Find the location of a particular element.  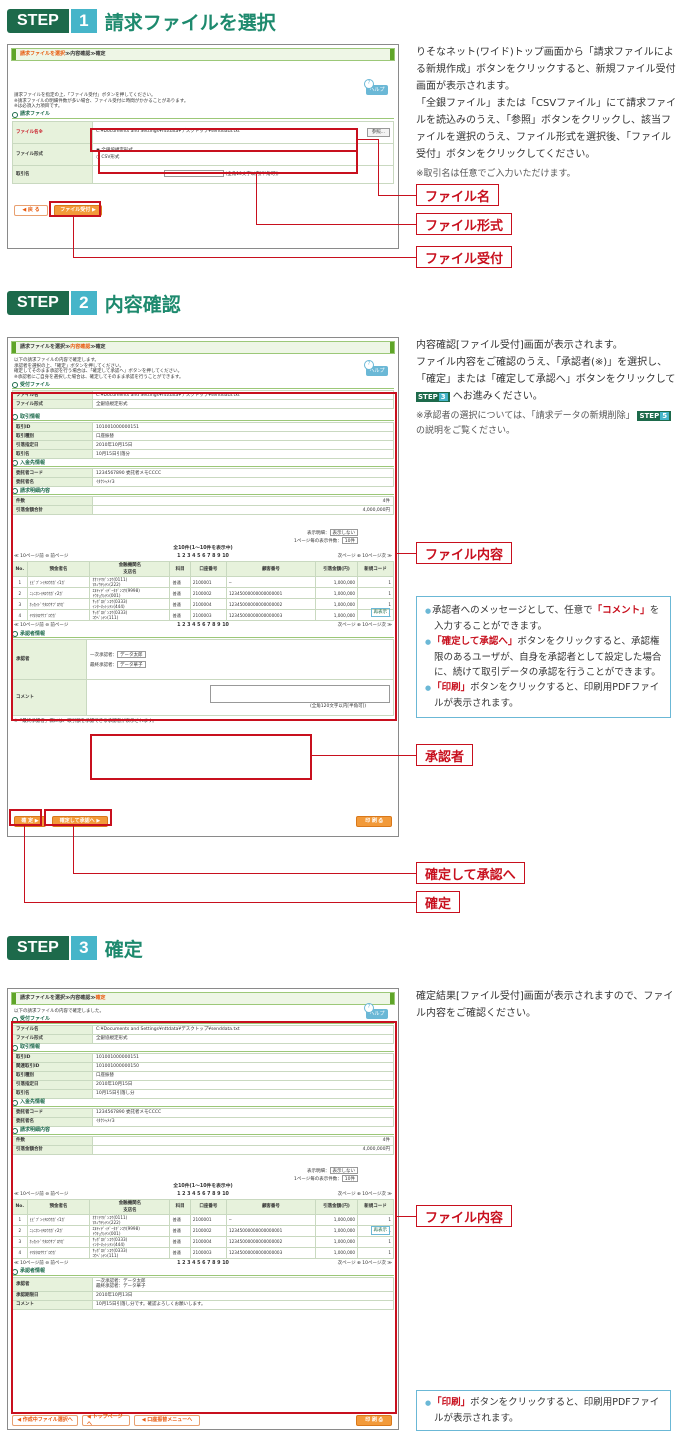

back-to-drafts-button: ◀ 作成中ファイル選択へ is located at coordinates (45, 1420).